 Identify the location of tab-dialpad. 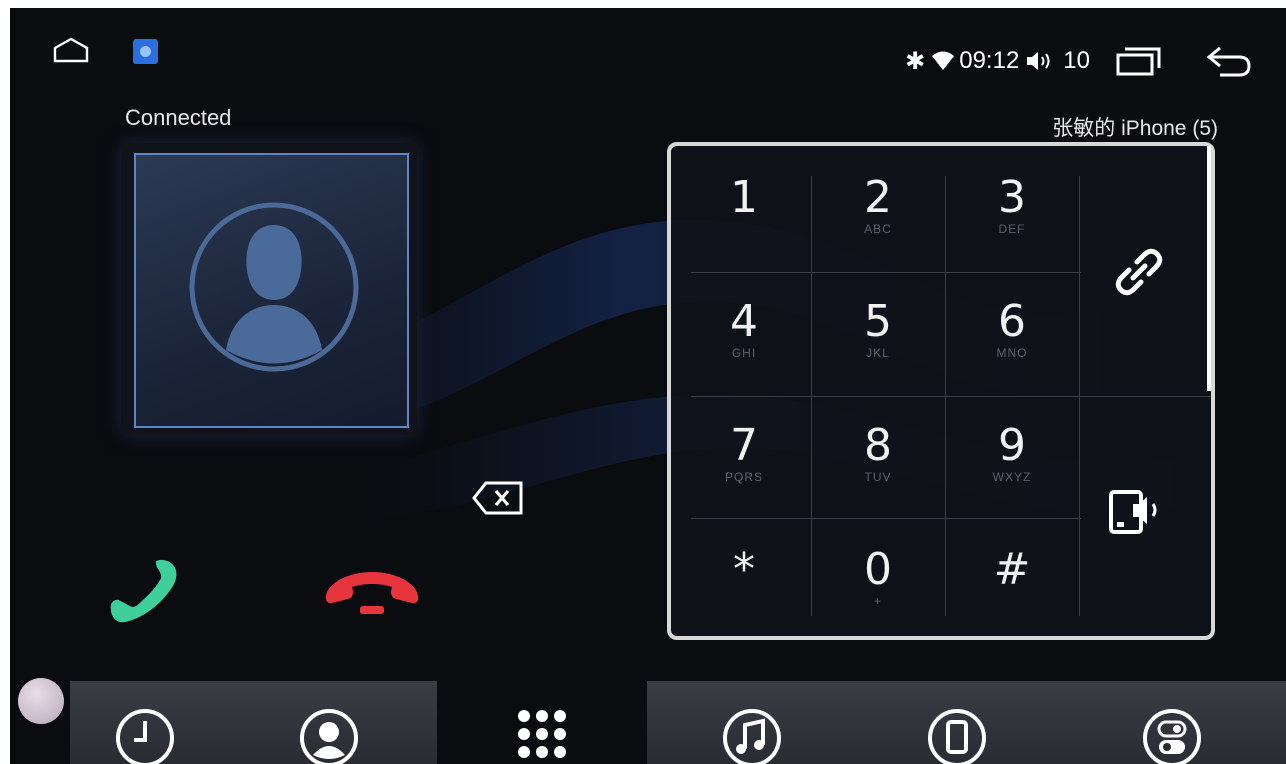
(542, 722).